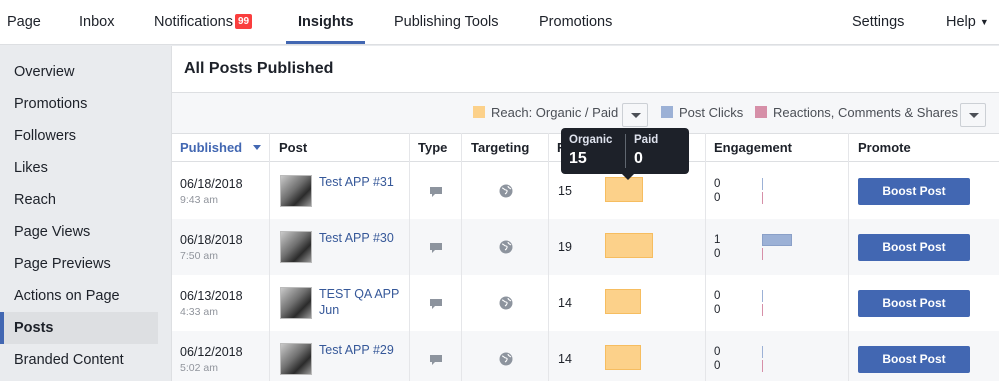 This screenshot has width=999, height=381. I want to click on post-link: Test APP #30, so click(356, 238).